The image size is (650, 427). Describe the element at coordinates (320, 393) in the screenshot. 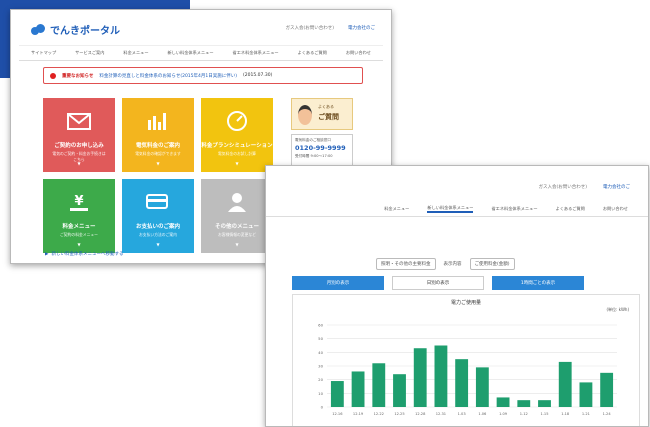

I see `y-tick-label: 10` at that location.